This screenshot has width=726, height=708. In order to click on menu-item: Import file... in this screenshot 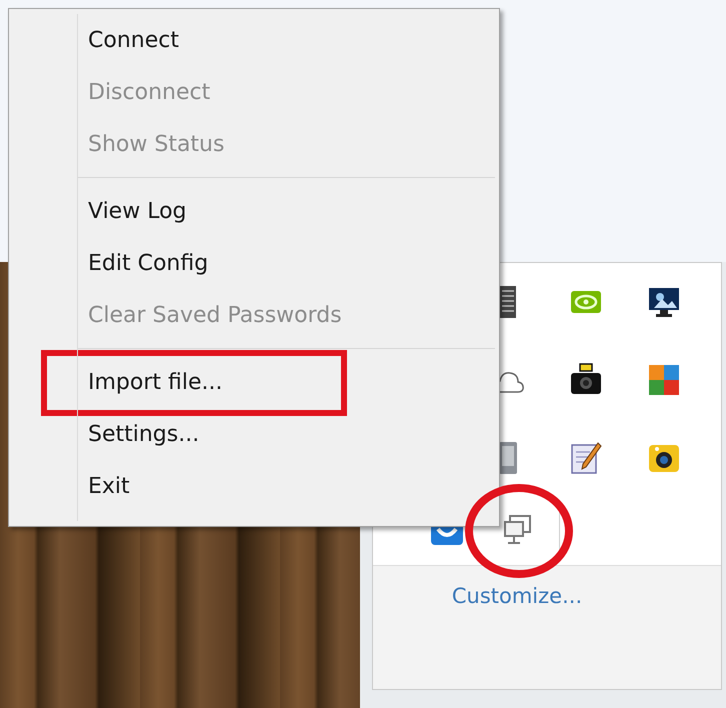, I will do `click(150, 382)`.